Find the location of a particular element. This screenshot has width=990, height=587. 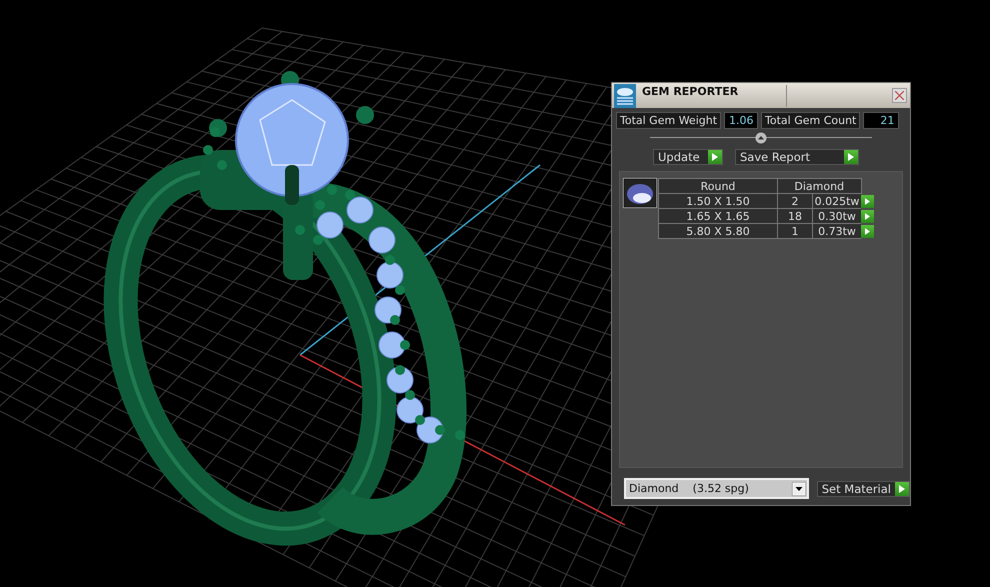

size-cell: 5.80 X 5.80 is located at coordinates (718, 231).